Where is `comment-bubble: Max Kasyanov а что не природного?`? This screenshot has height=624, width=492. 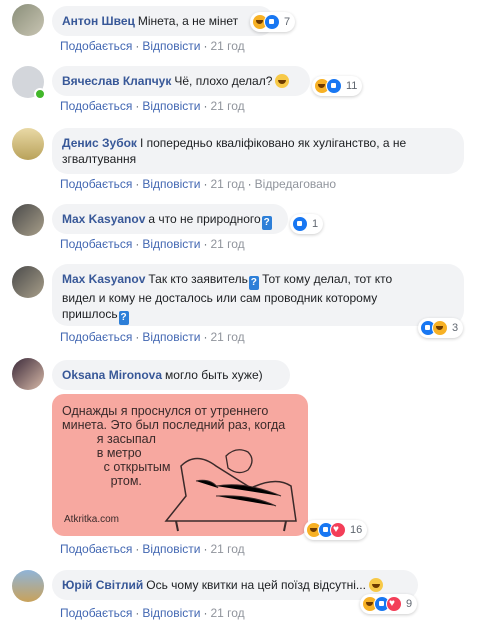
comment-bubble: Max Kasyanov а что не природного? is located at coordinates (170, 219).